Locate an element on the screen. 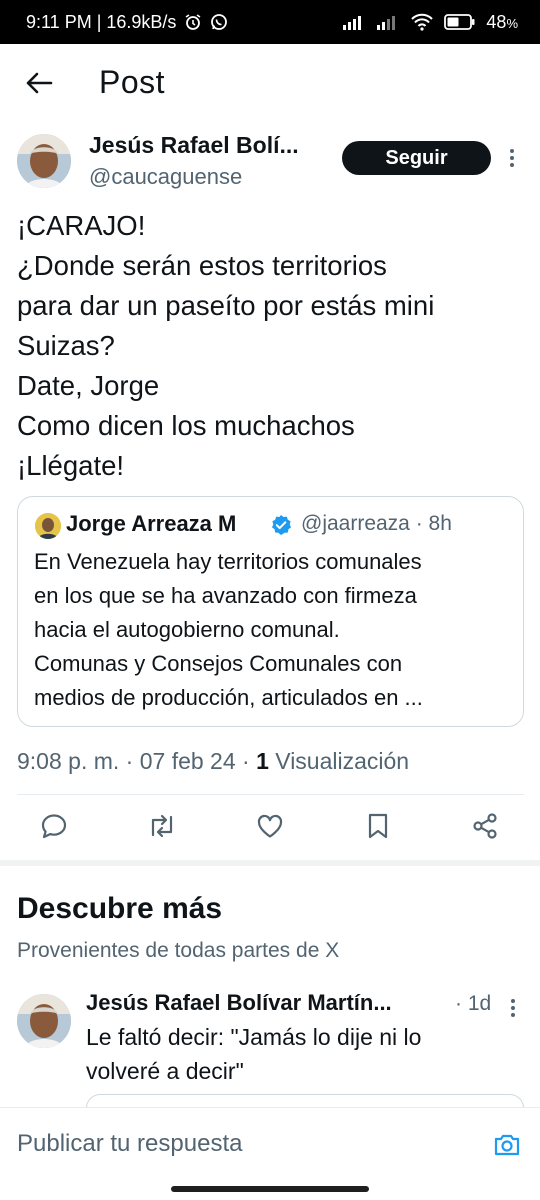 The width and height of the screenshot is (540, 1200). back-button is located at coordinates (39, 83).